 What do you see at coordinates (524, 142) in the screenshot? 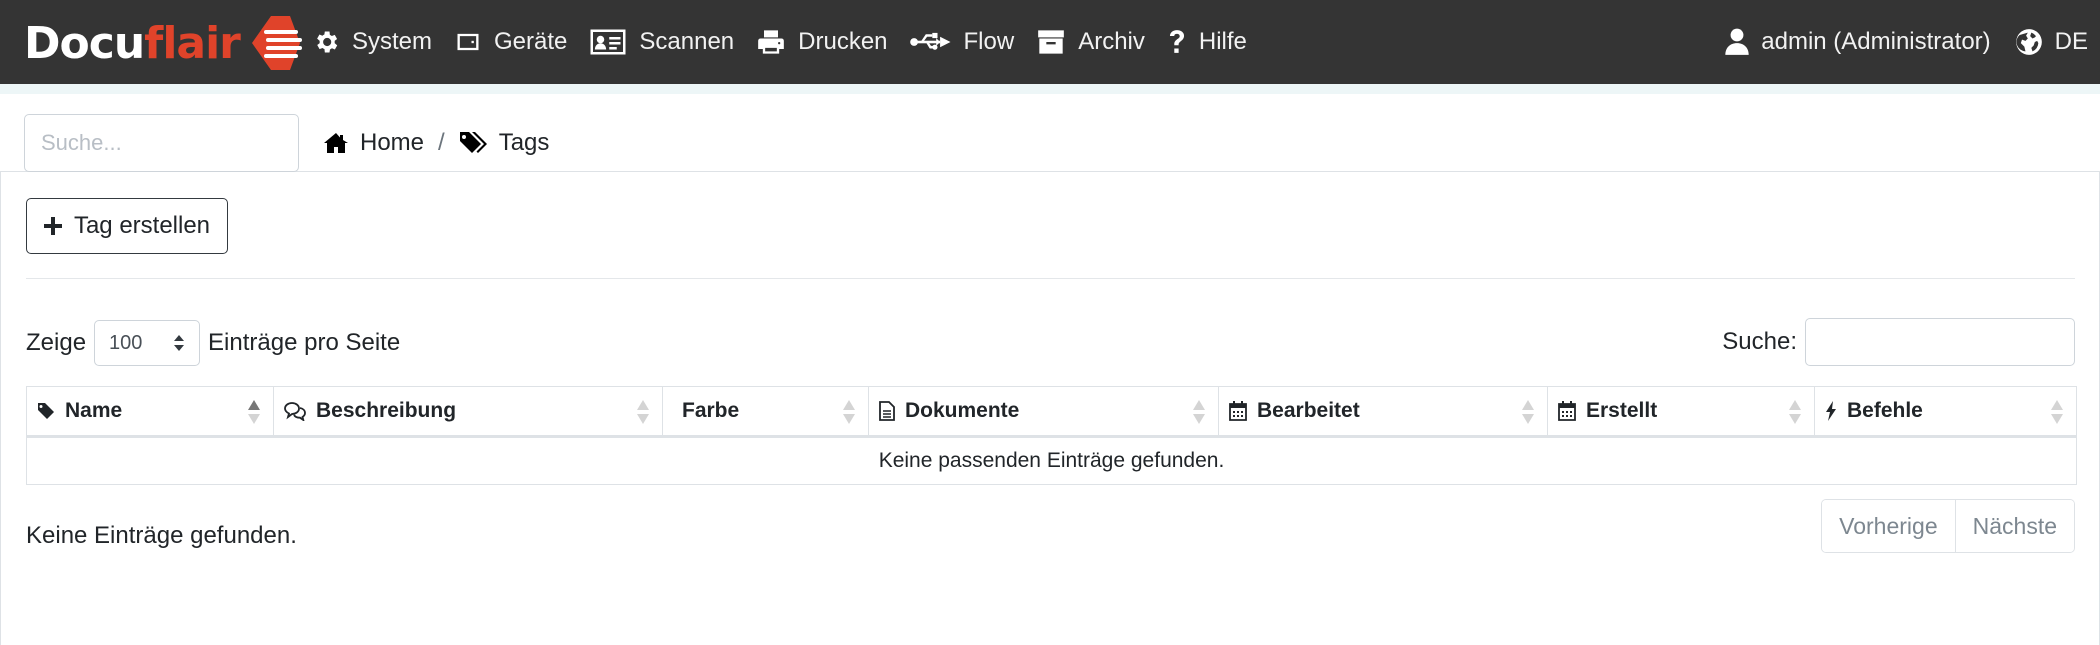
I see `breadcrumb-current-label: Tags` at bounding box center [524, 142].